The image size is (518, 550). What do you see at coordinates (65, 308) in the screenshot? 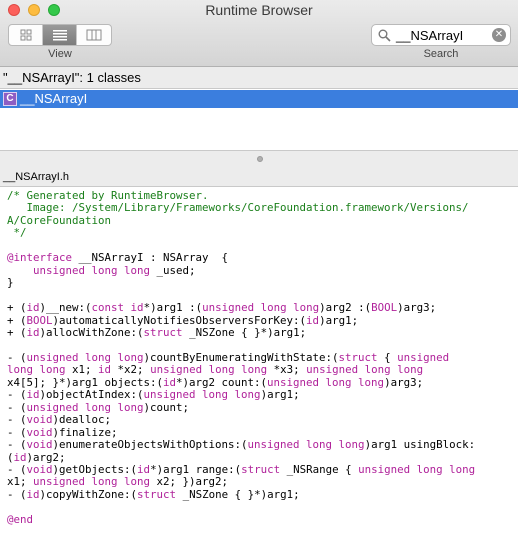
I see `code-text: )__new:(` at bounding box center [65, 308].